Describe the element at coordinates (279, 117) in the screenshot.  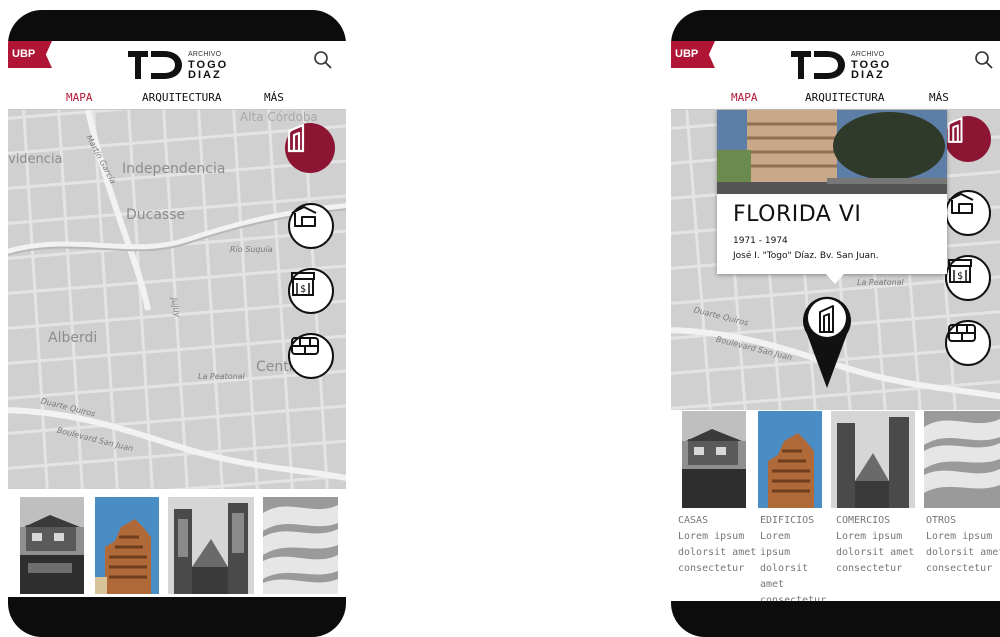
I see `map-label-alta-cordoba: Alta Córdoba` at that location.